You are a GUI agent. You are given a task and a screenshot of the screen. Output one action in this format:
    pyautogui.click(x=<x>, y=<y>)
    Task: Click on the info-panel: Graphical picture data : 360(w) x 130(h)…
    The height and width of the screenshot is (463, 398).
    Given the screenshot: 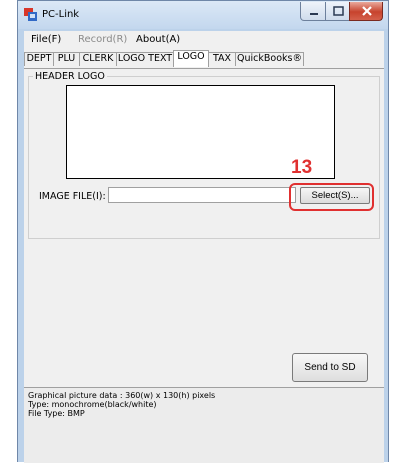 What is the action you would take?
    pyautogui.click(x=204, y=425)
    